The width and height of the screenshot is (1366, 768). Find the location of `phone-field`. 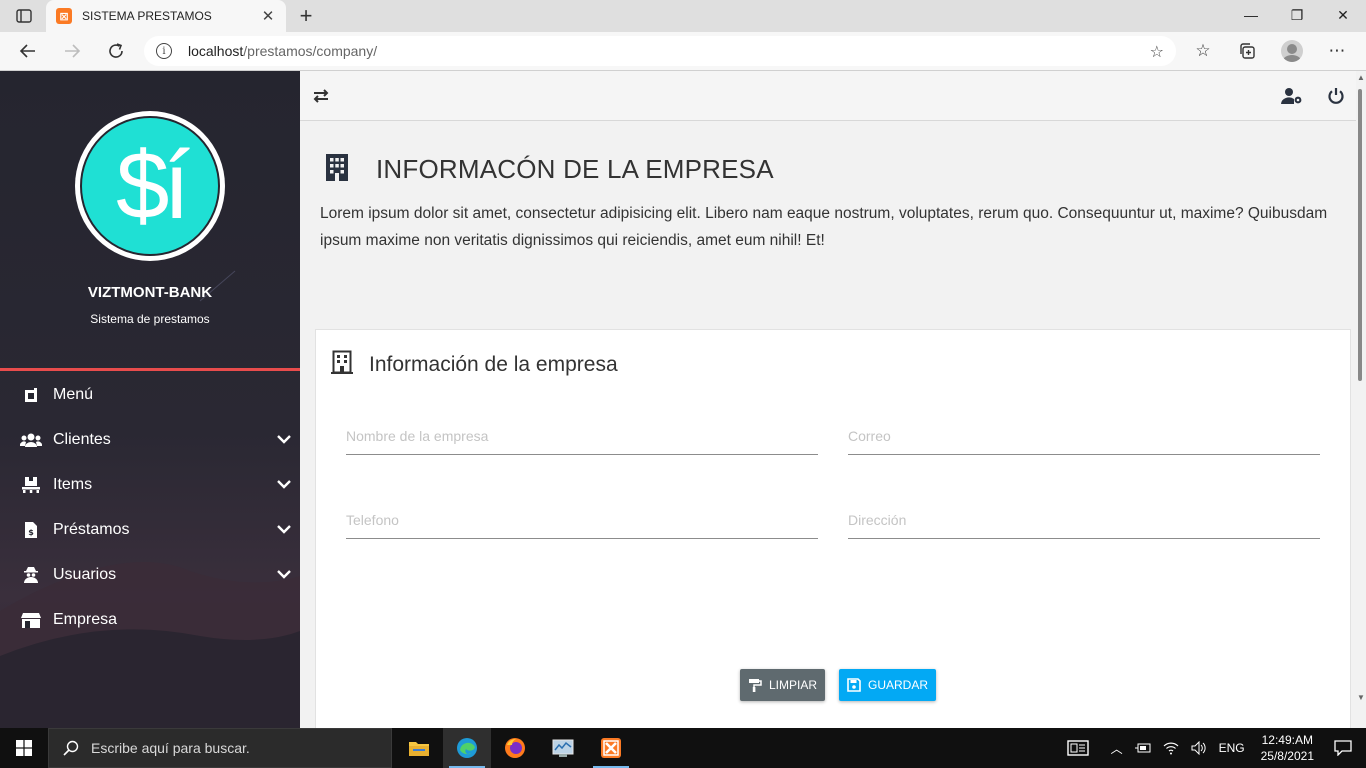

phone-field is located at coordinates (582, 522).